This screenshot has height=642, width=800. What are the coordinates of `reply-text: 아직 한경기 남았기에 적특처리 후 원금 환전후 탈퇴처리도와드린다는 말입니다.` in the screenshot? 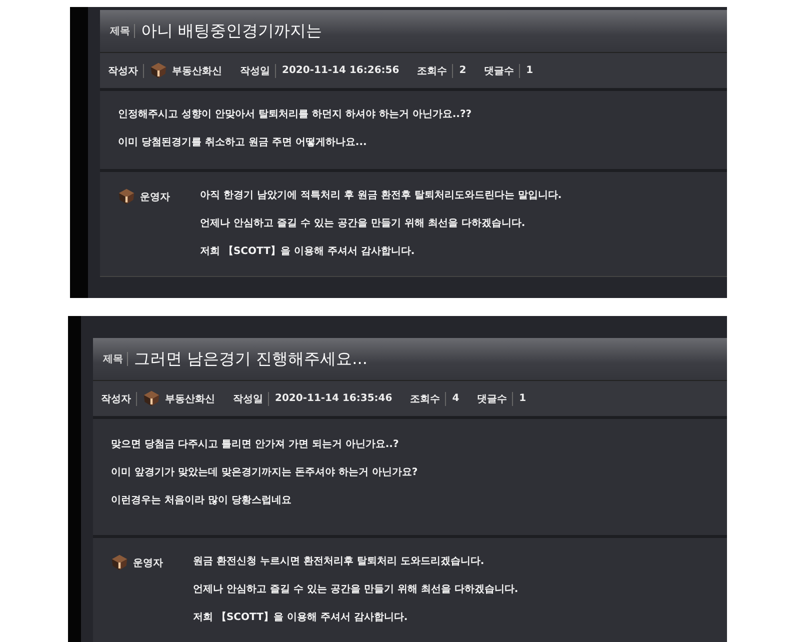 It's located at (381, 195).